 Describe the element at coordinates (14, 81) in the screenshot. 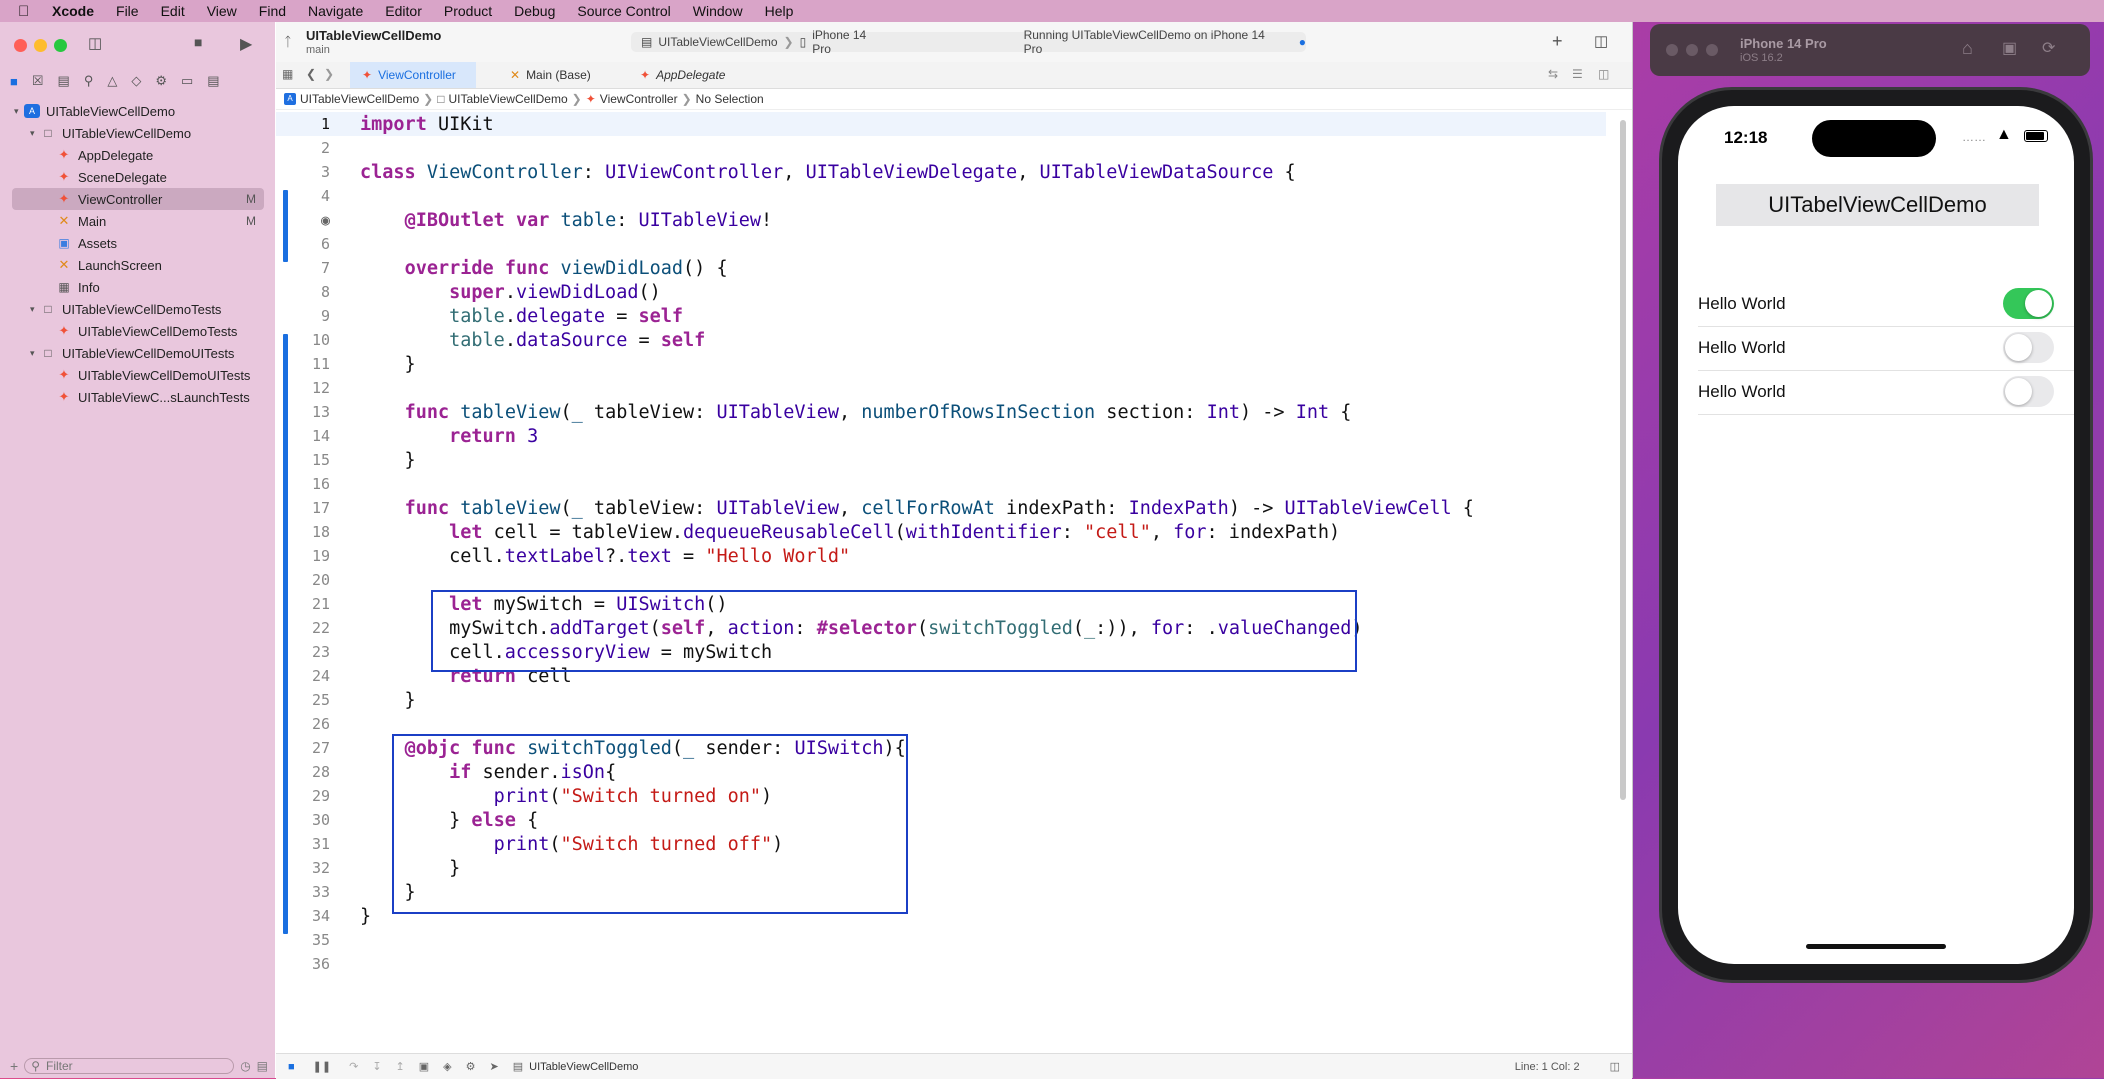

I see `folder-nav-icon: ■` at that location.